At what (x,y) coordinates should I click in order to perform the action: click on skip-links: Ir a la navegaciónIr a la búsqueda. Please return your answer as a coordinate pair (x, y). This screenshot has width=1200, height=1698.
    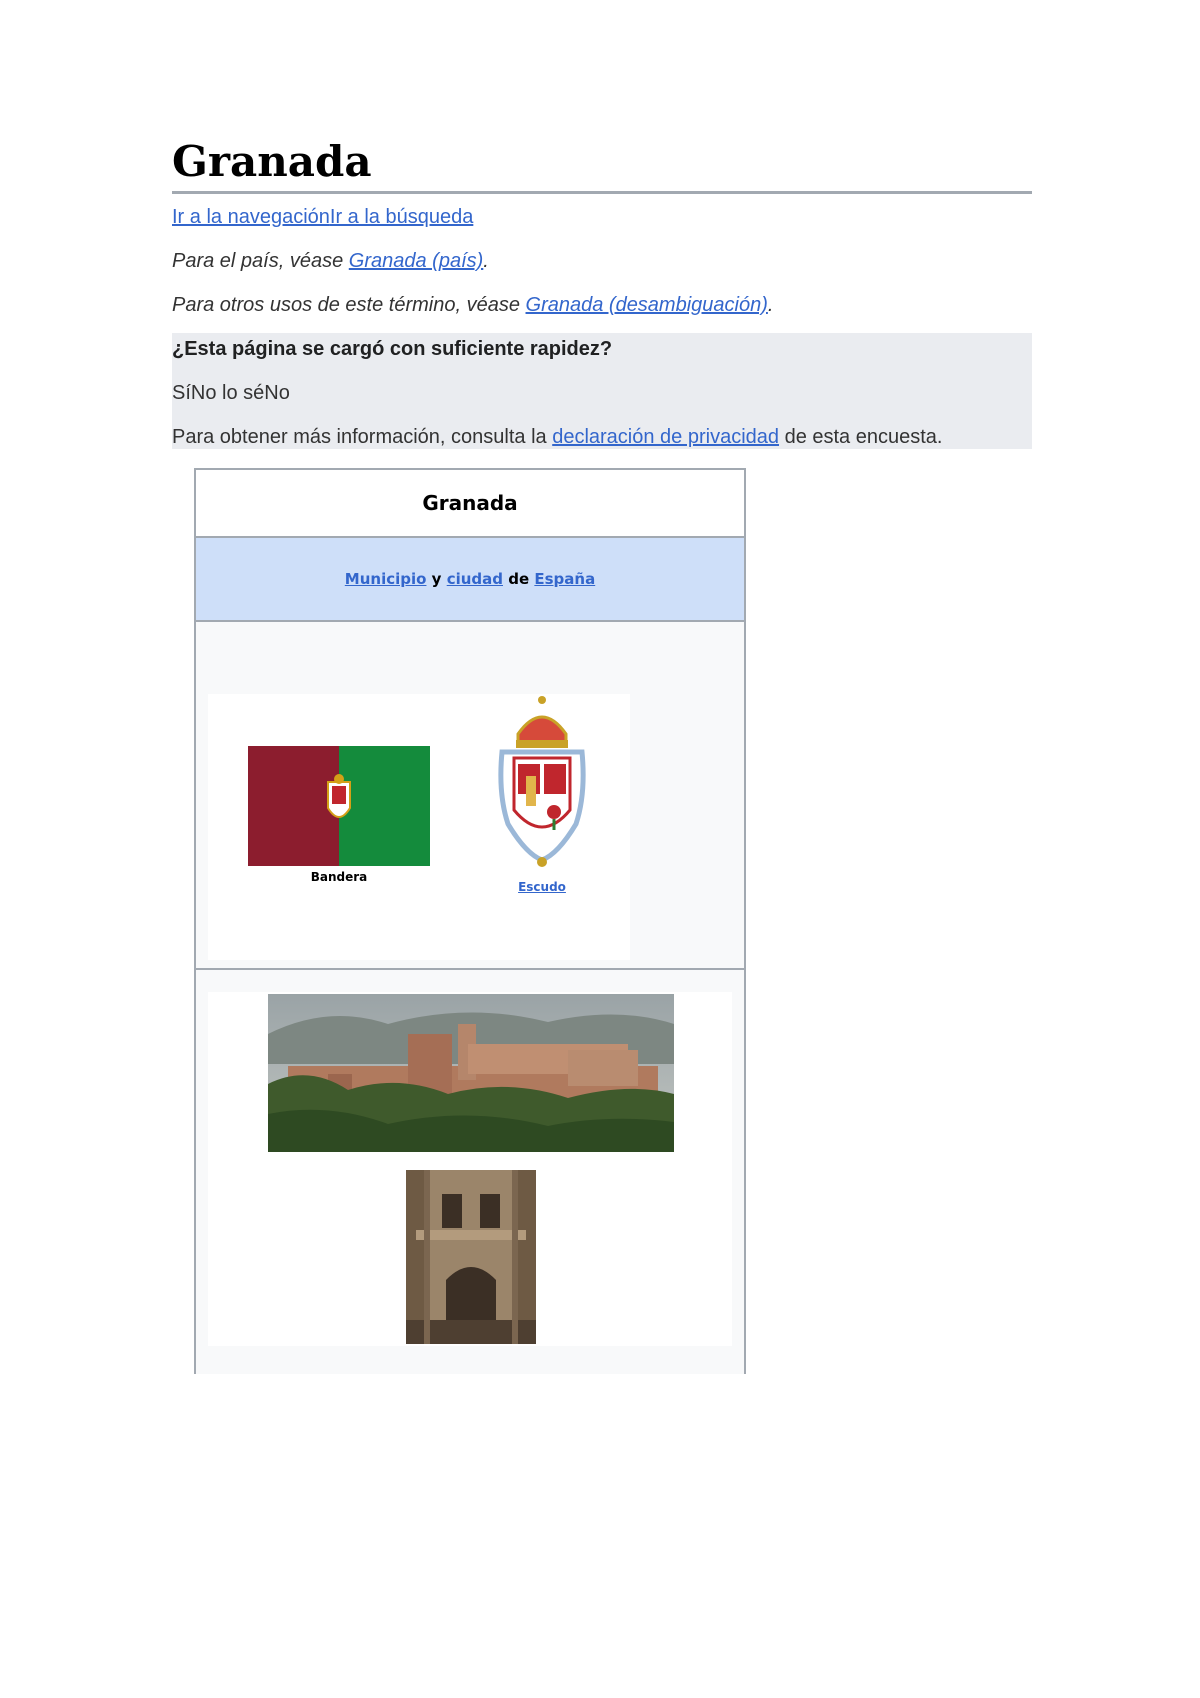
    Looking at the image, I should click on (322, 217).